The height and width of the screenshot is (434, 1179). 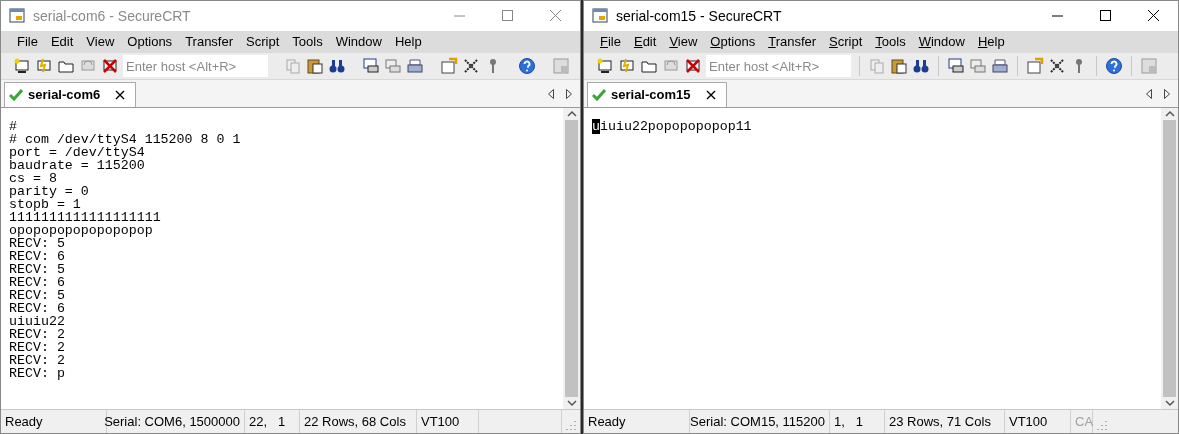 What do you see at coordinates (672, 126) in the screenshot?
I see `terminal-line: uiuiu22popopopopop11` at bounding box center [672, 126].